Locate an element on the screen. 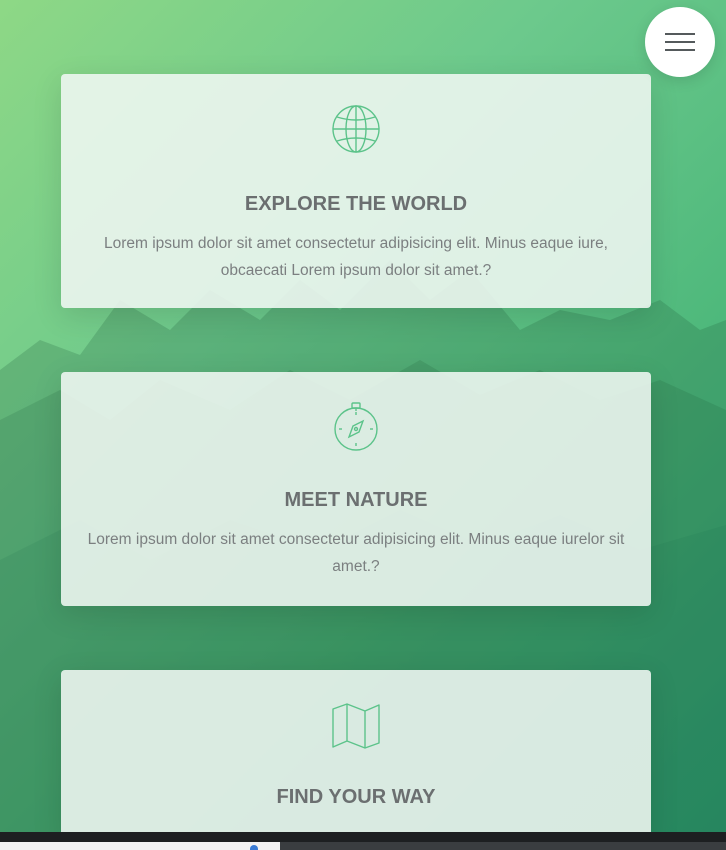 This screenshot has width=726, height=850. taskbar-right is located at coordinates (503, 846).